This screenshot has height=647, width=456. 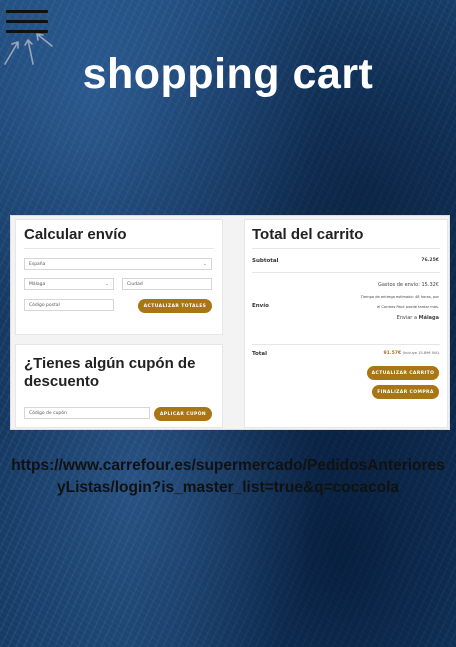 I want to click on city-field: Ciudad, so click(x=167, y=284).